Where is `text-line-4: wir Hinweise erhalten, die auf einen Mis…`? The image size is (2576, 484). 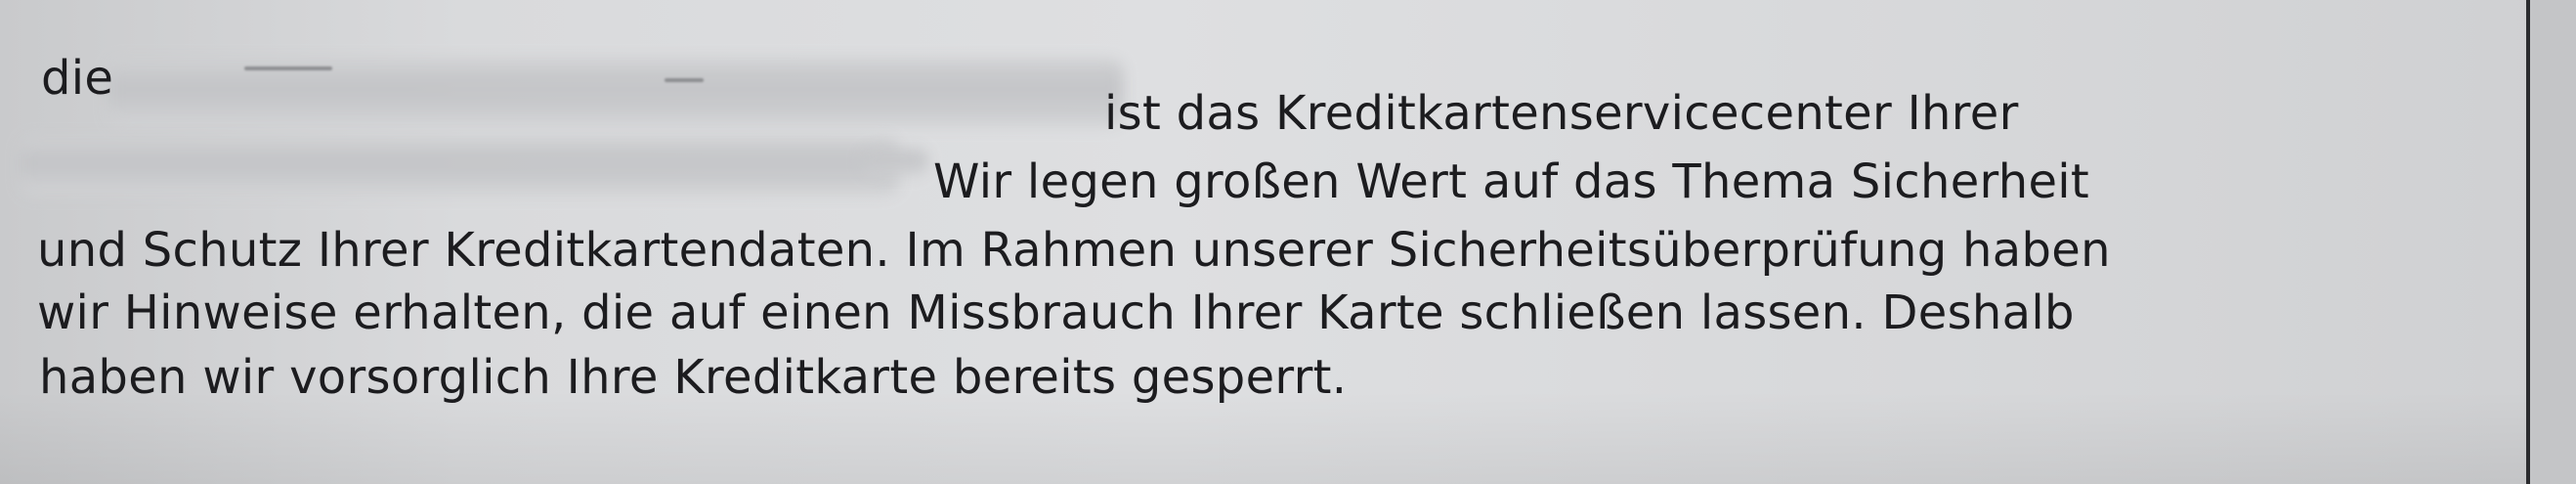
text-line-4: wir Hinweise erhalten, die auf einen Mis… is located at coordinates (1056, 313).